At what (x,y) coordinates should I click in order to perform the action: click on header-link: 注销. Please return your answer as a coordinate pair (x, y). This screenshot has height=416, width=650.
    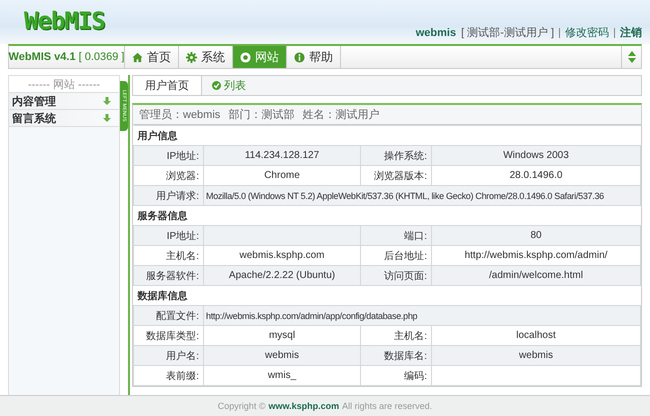
    Looking at the image, I should click on (631, 32).